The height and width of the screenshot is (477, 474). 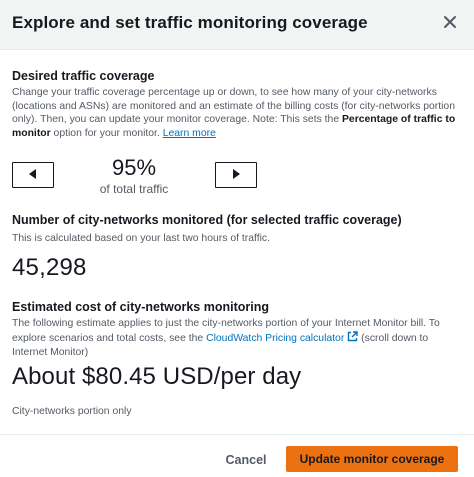 I want to click on city-networks-count: 45,298, so click(x=49, y=267).